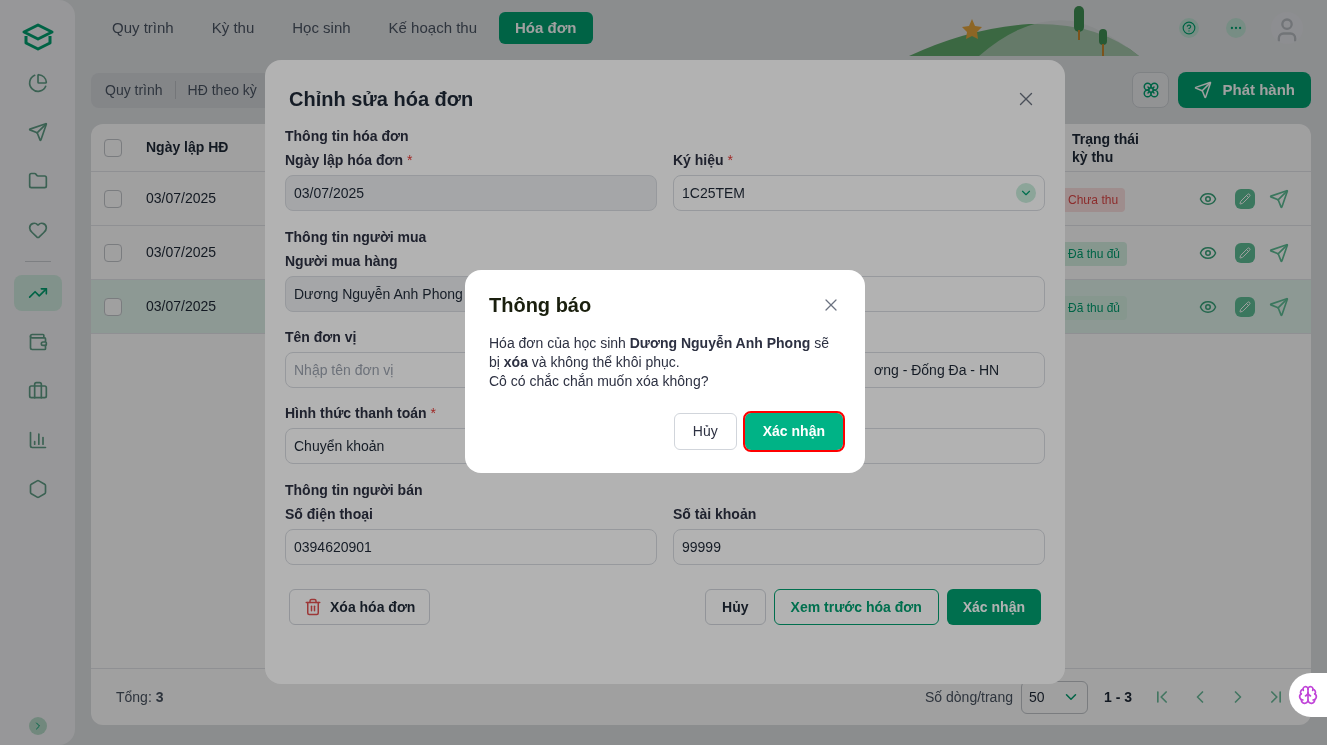  Describe the element at coordinates (140, 697) in the screenshot. I see `total-count: Tổng: 3` at that location.